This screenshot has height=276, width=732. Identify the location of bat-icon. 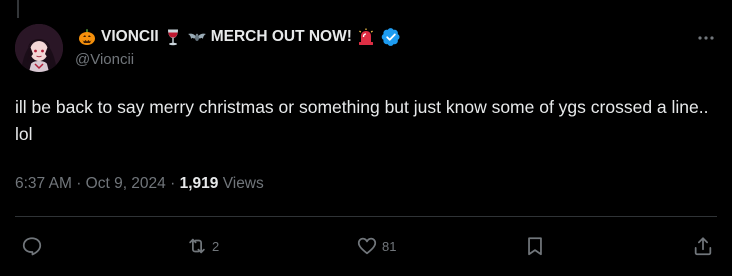
(197, 37).